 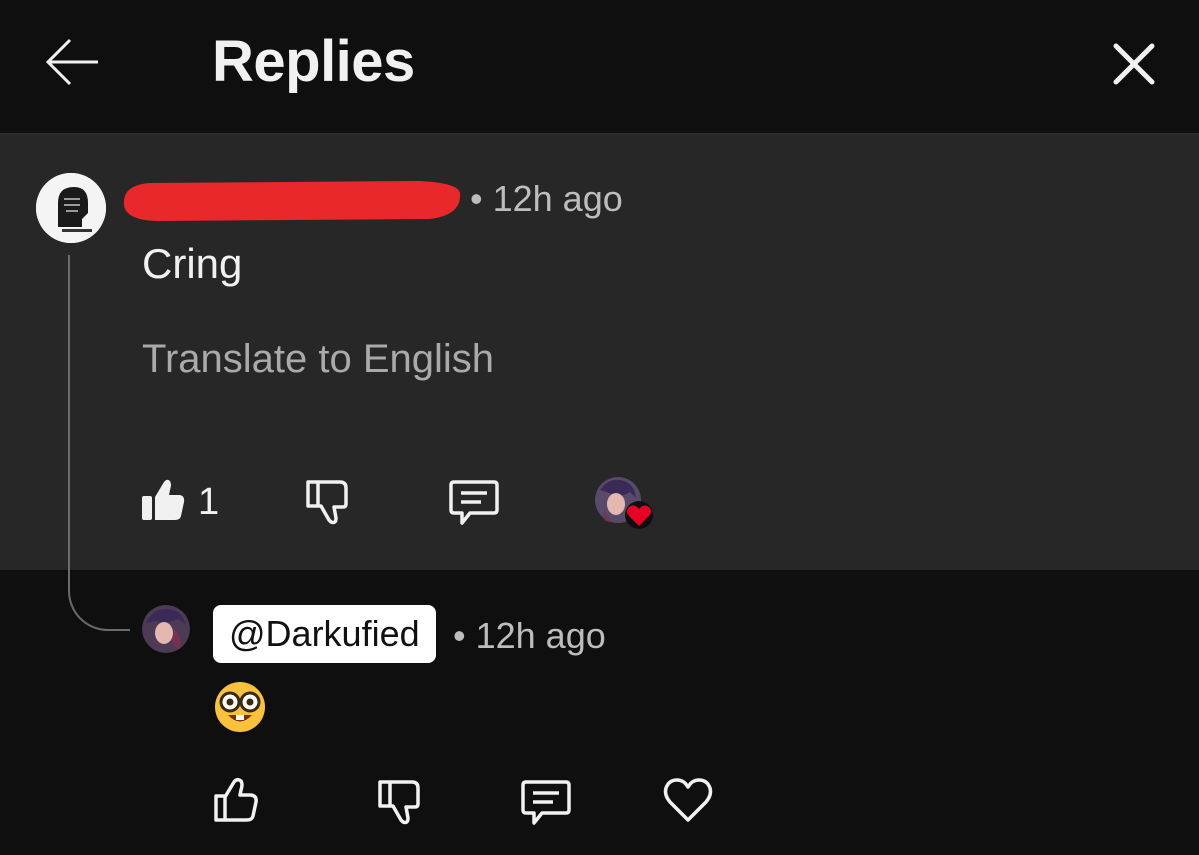 I want to click on nerd-face-emoji, so click(x=240, y=707).